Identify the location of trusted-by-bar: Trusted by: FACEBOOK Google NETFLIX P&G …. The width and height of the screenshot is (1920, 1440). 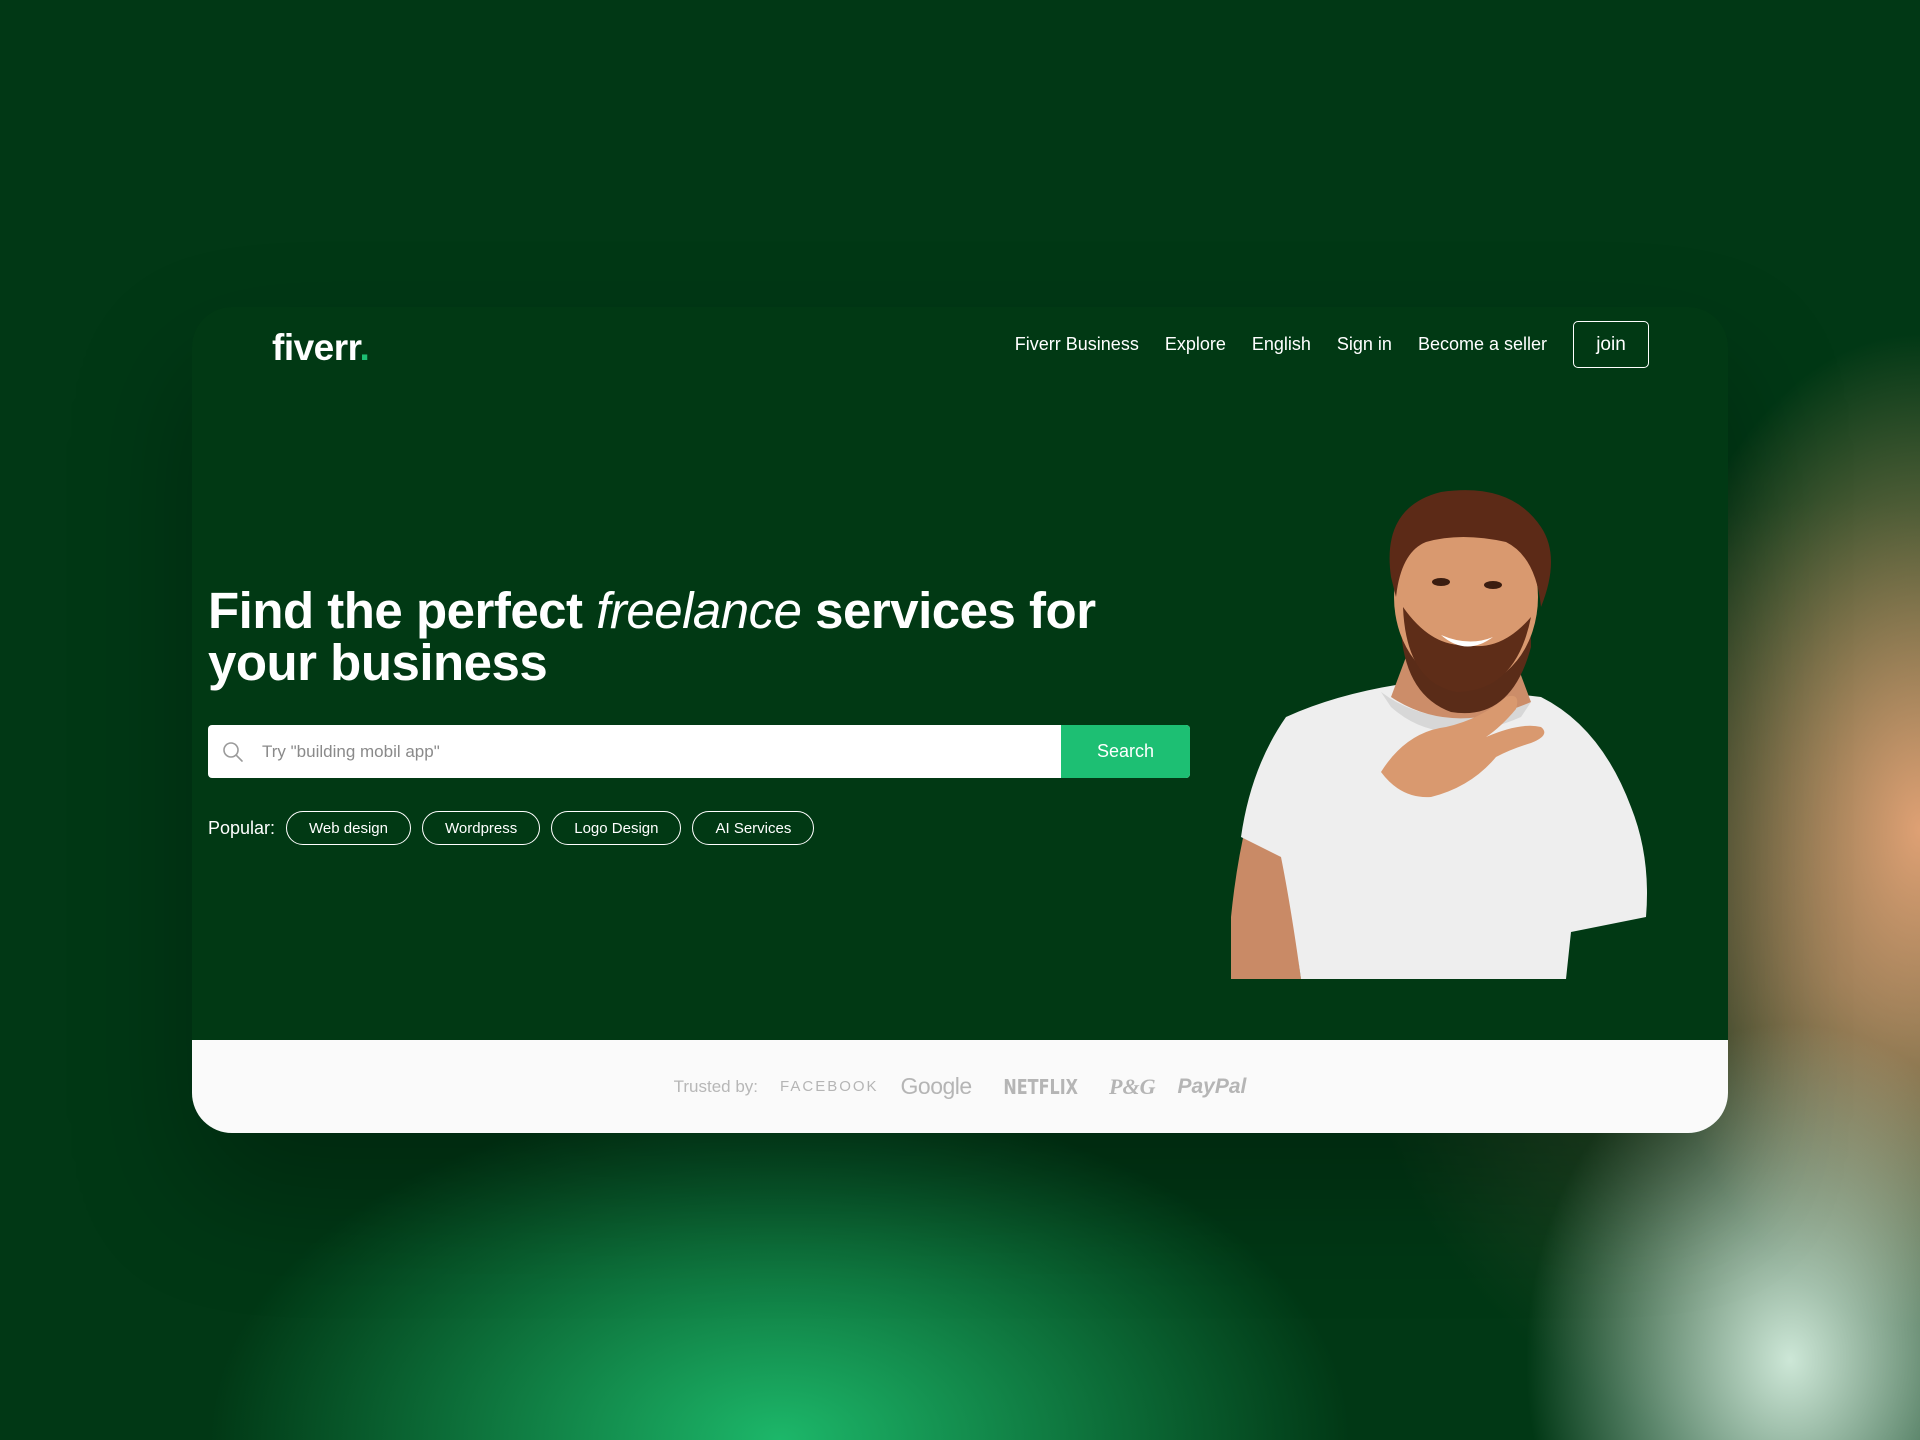
(960, 1086).